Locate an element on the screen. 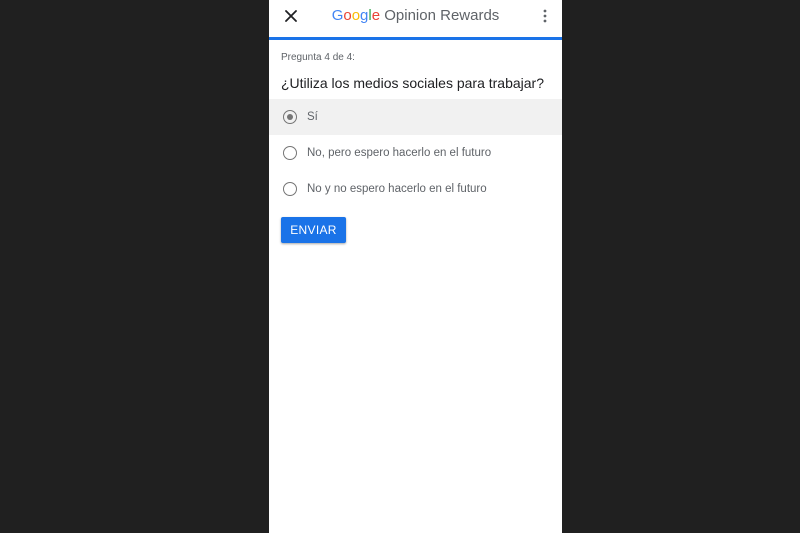 Image resolution: width=800 pixels, height=533 pixels. google-logo-text: Google is located at coordinates (356, 15).